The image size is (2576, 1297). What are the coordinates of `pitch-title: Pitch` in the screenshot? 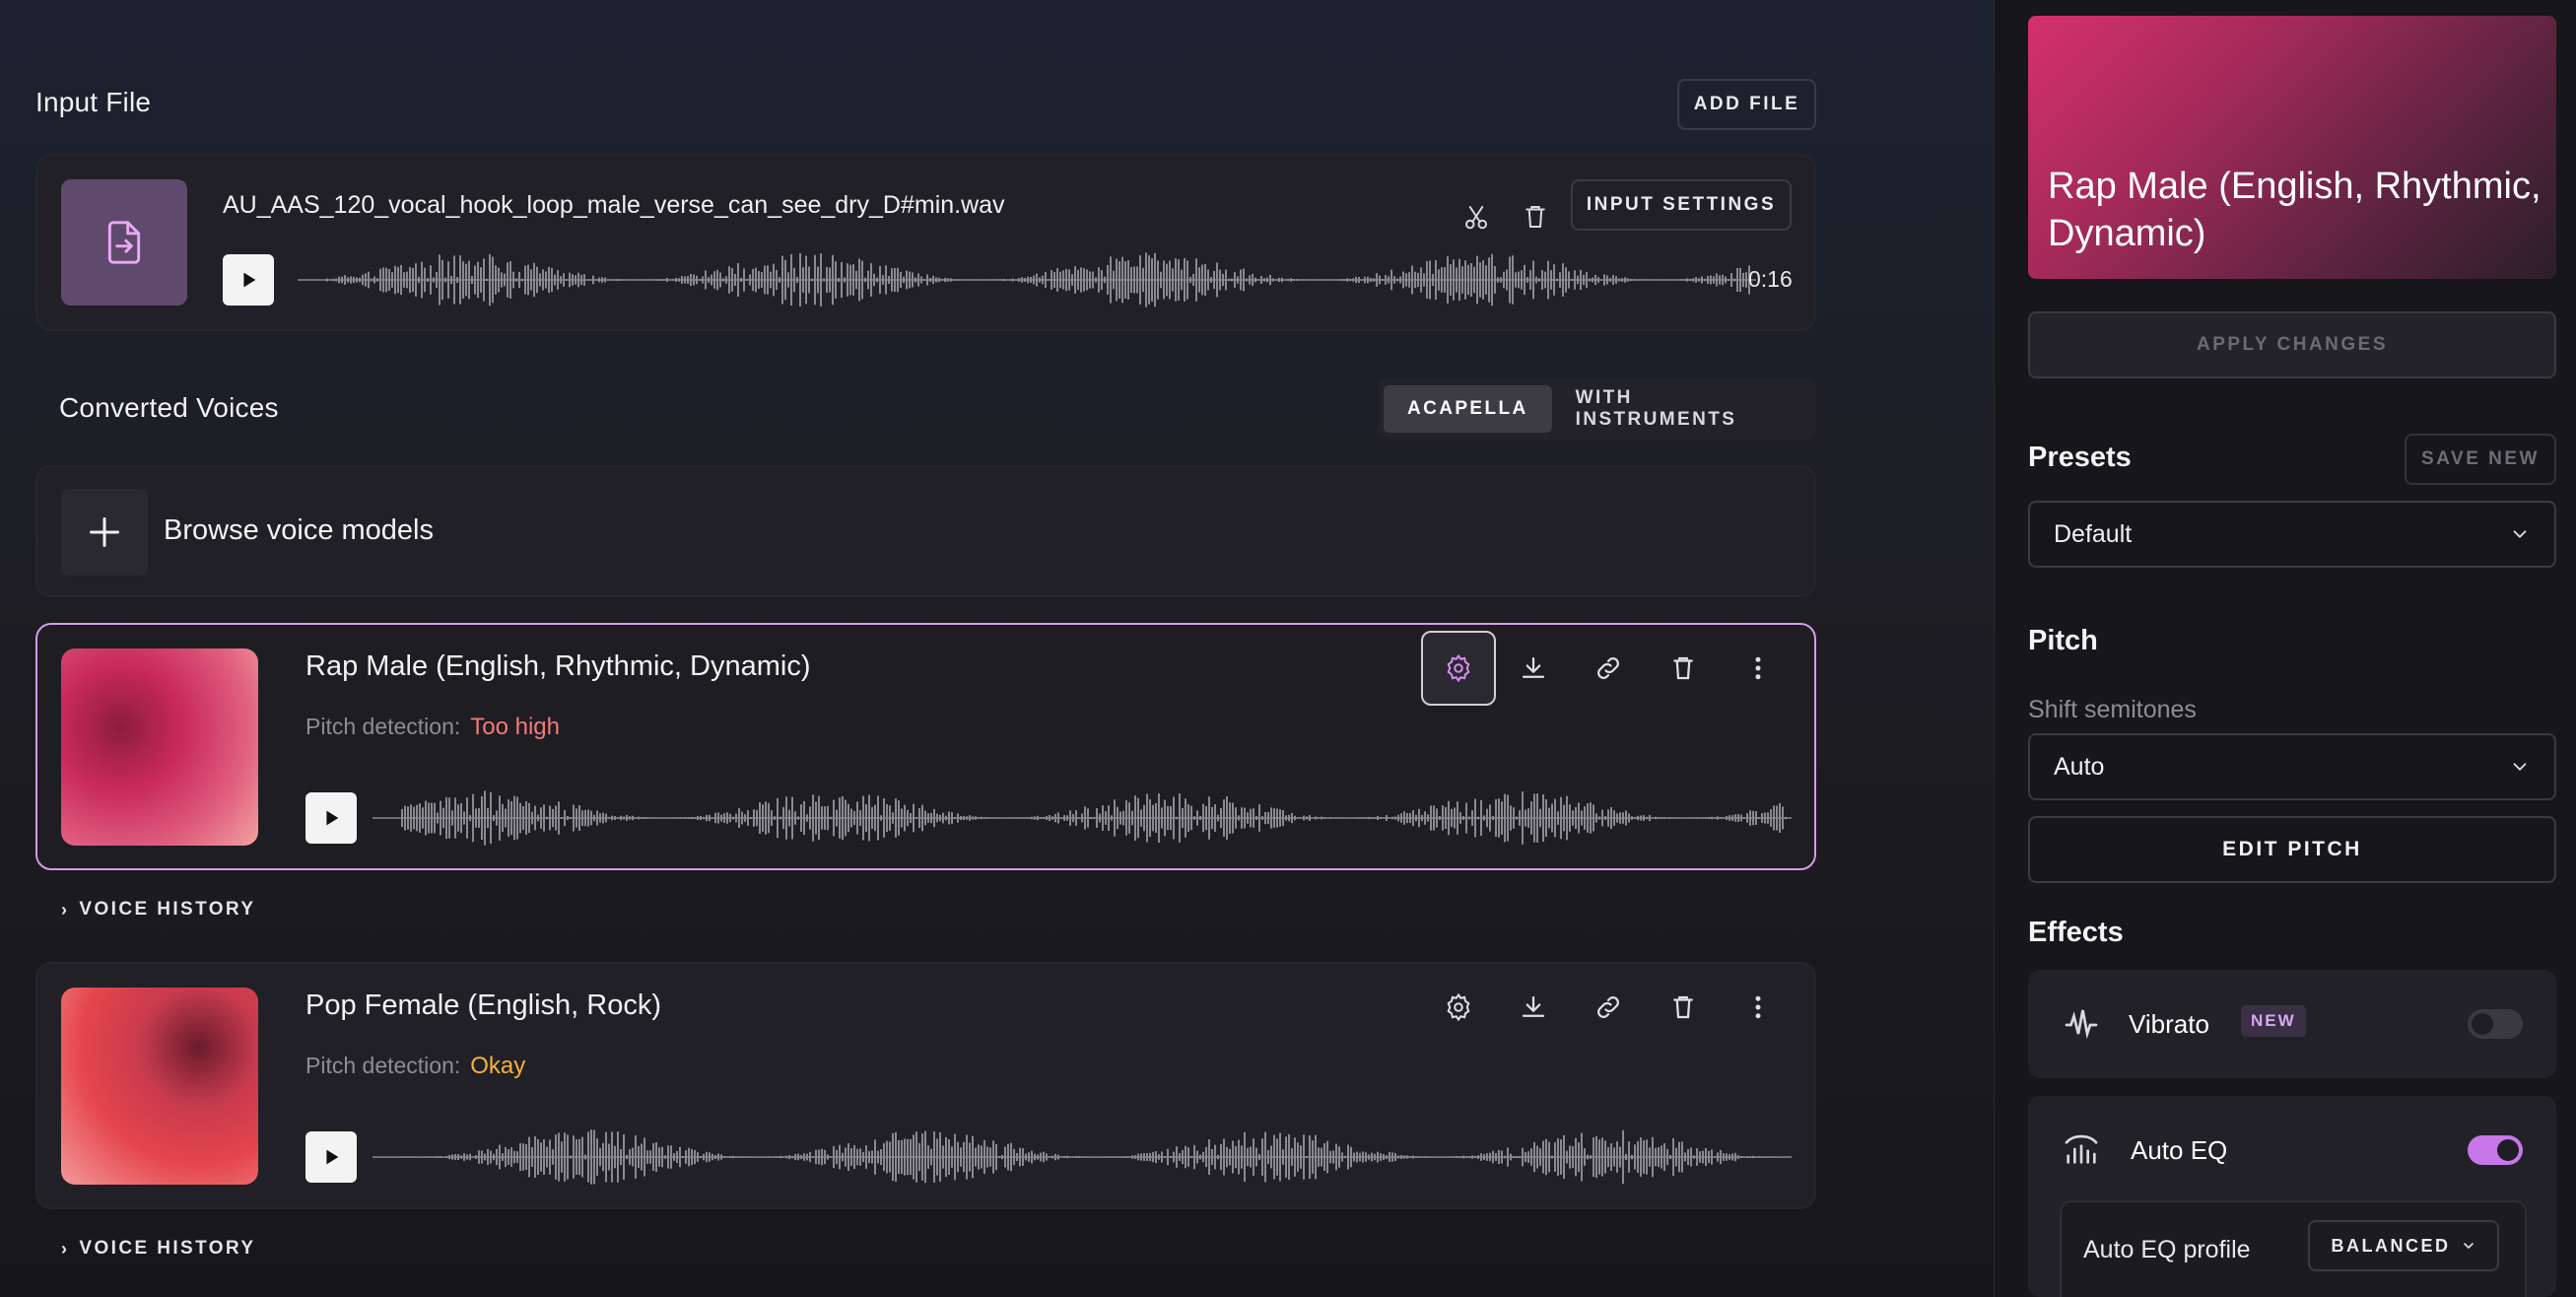 It's located at (2063, 640).